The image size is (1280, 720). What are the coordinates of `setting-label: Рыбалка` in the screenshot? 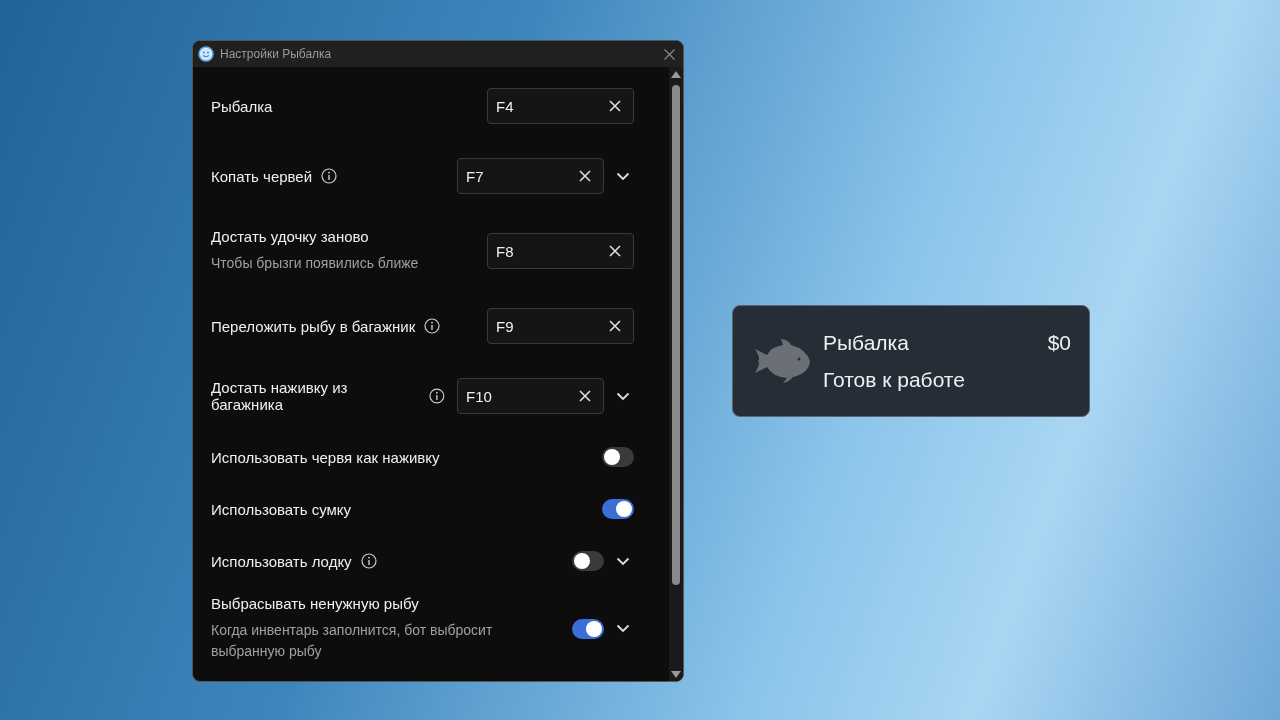 It's located at (242, 106).